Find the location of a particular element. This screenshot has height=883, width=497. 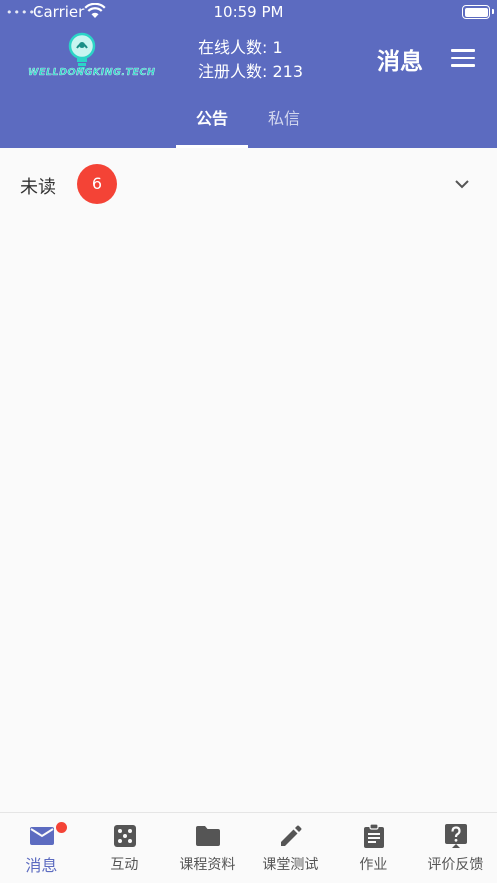

nav-label: 课堂测试 is located at coordinates (290, 865).